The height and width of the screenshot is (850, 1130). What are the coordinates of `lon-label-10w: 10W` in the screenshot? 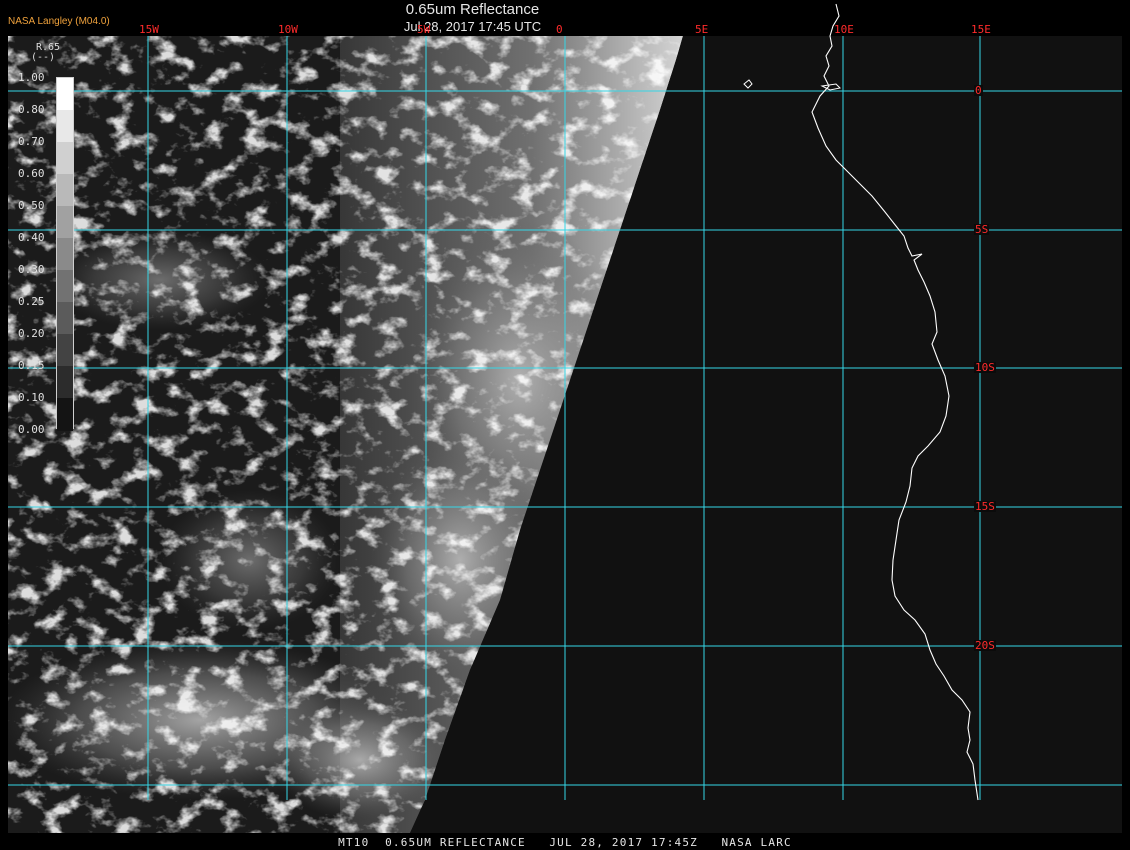 It's located at (288, 29).